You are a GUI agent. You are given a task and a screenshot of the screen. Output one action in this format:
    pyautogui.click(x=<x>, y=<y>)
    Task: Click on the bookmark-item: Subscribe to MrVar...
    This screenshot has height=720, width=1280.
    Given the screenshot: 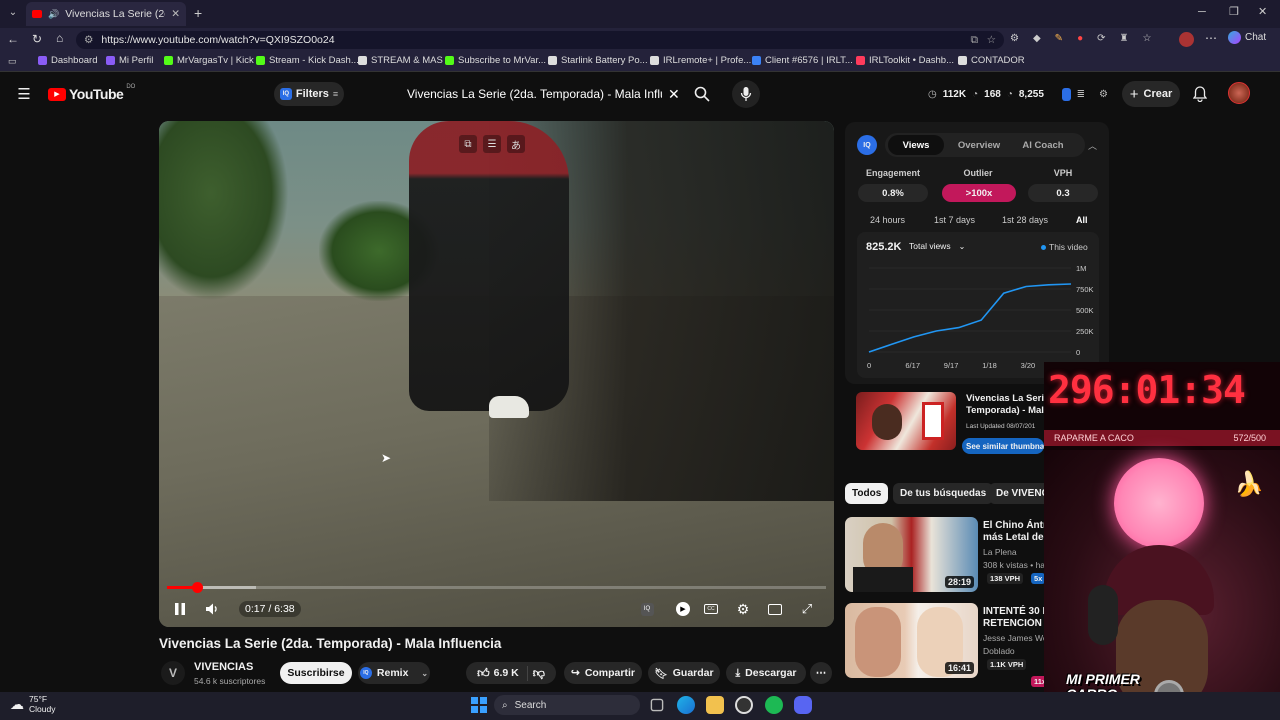 What is the action you would take?
    pyautogui.click(x=495, y=60)
    